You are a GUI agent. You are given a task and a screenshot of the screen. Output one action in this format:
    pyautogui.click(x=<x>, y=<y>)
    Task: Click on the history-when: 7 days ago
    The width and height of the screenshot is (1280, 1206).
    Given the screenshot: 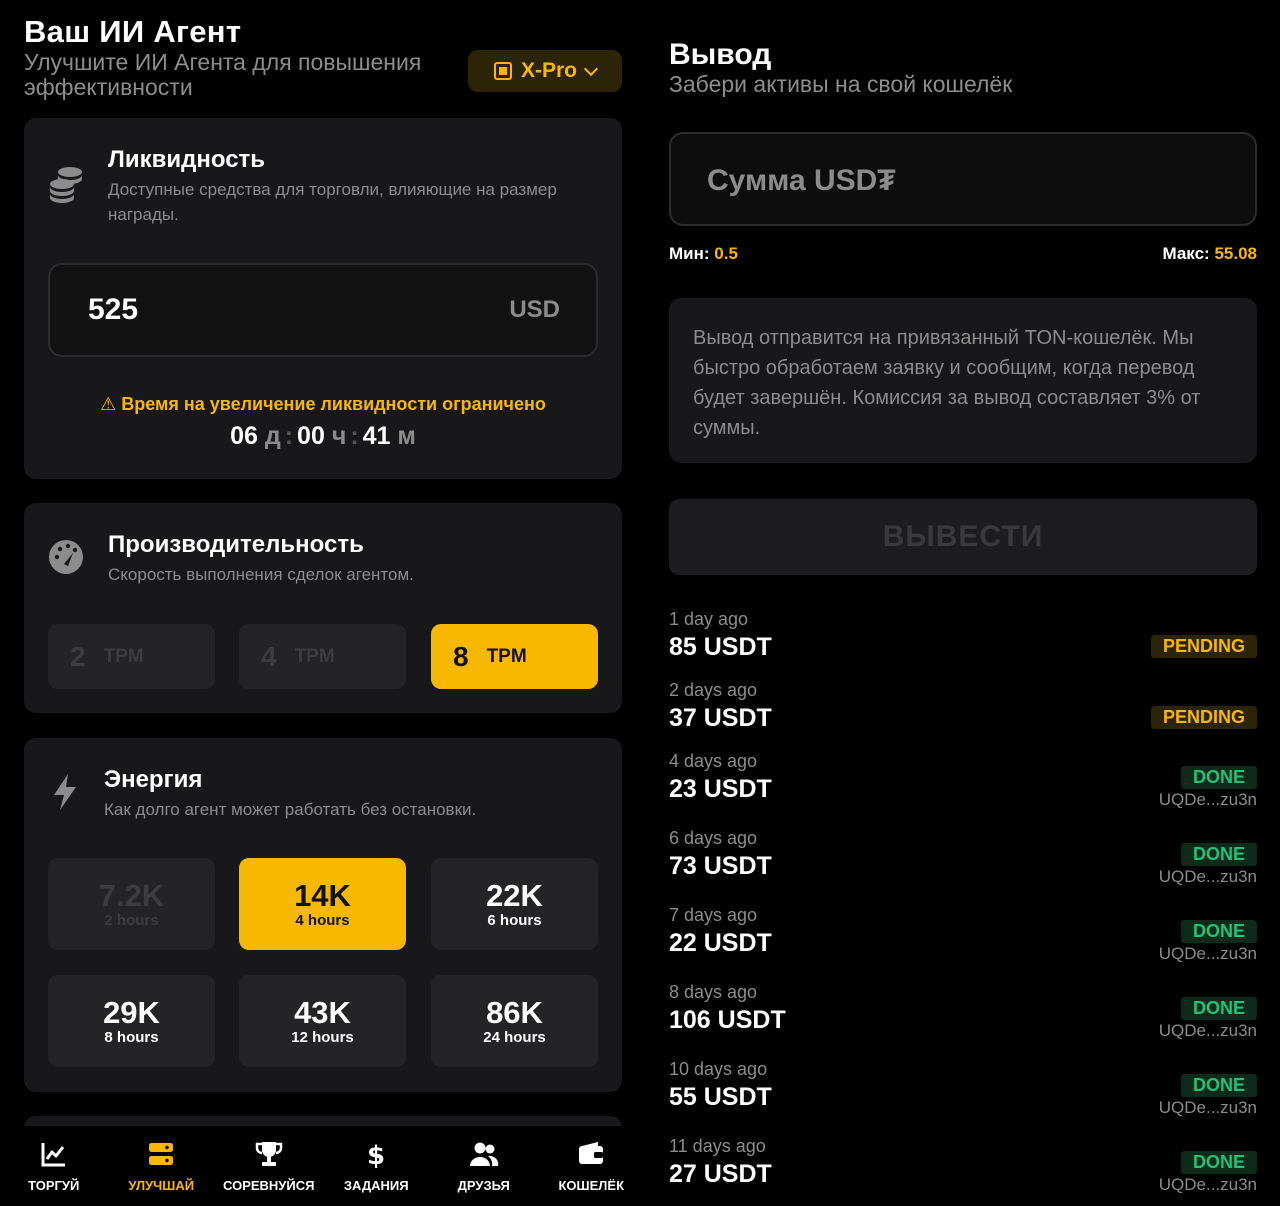 What is the action you would take?
    pyautogui.click(x=713, y=915)
    